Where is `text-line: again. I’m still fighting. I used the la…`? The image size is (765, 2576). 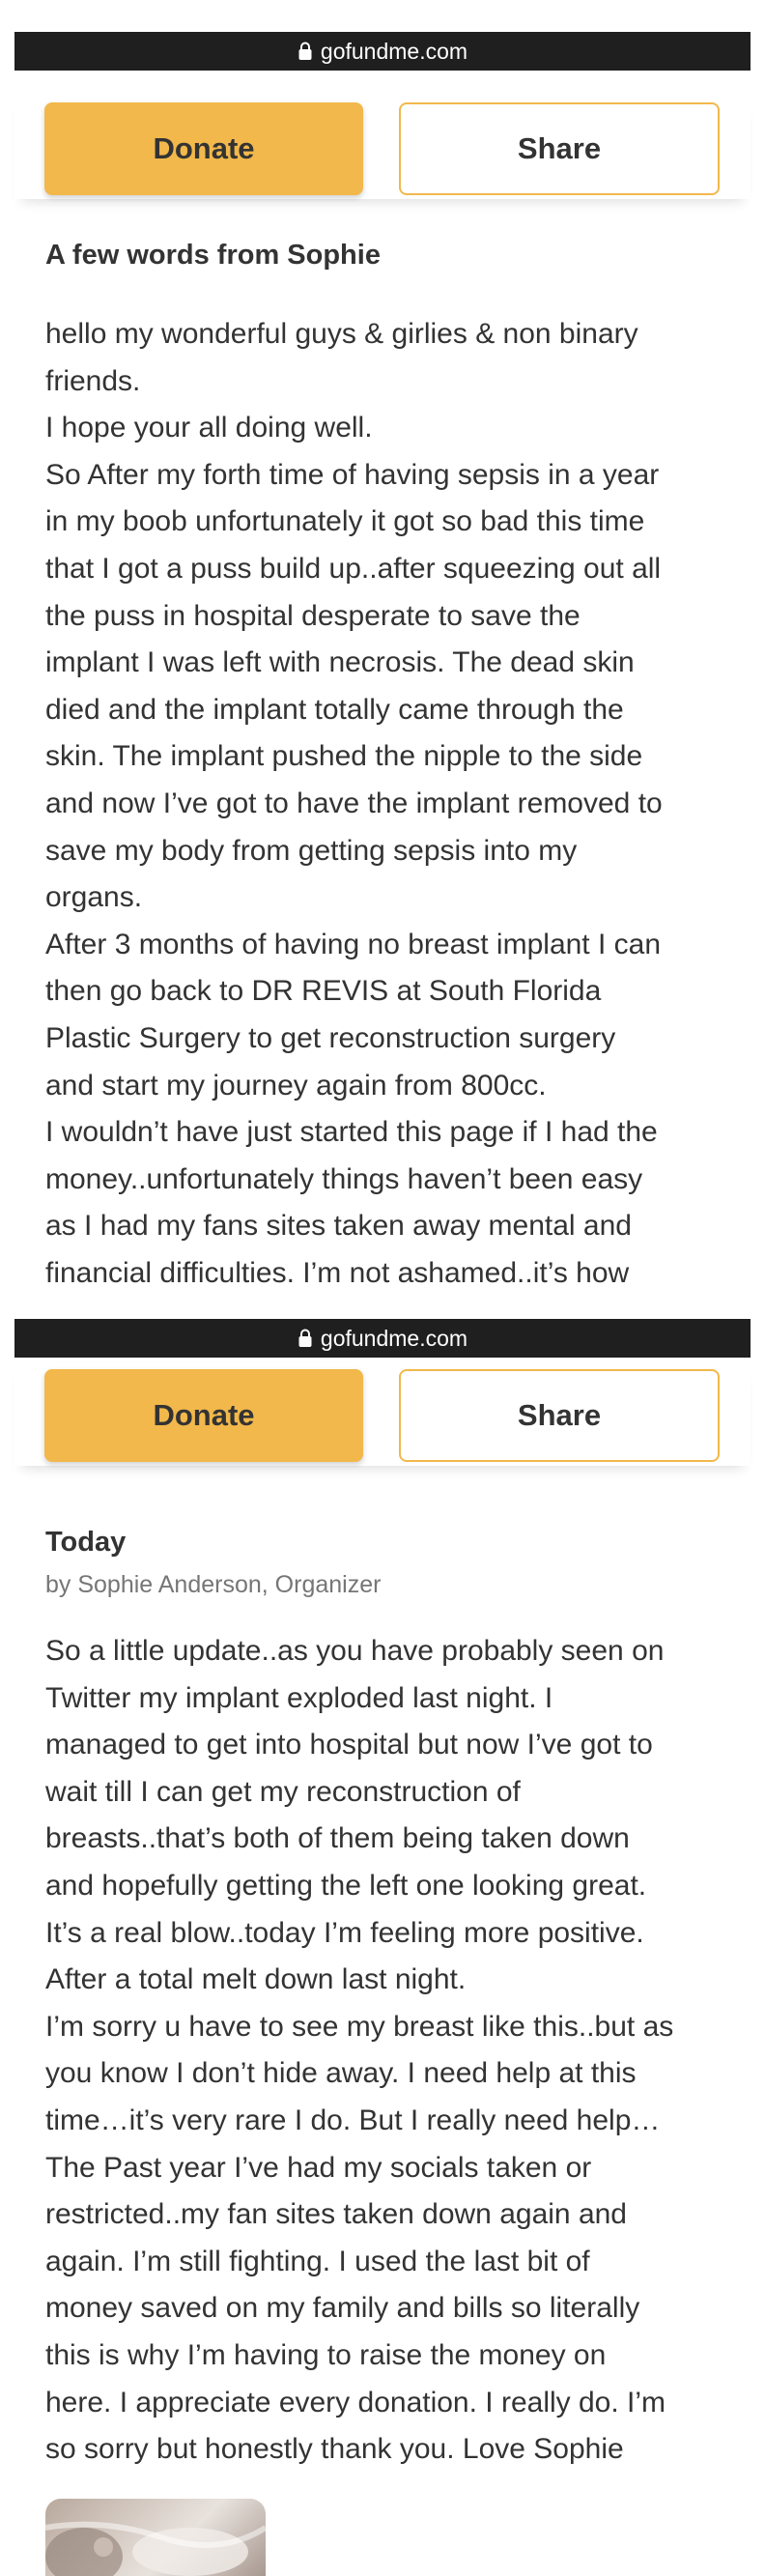 text-line: again. I’m still fighting. I used the la… is located at coordinates (318, 2261).